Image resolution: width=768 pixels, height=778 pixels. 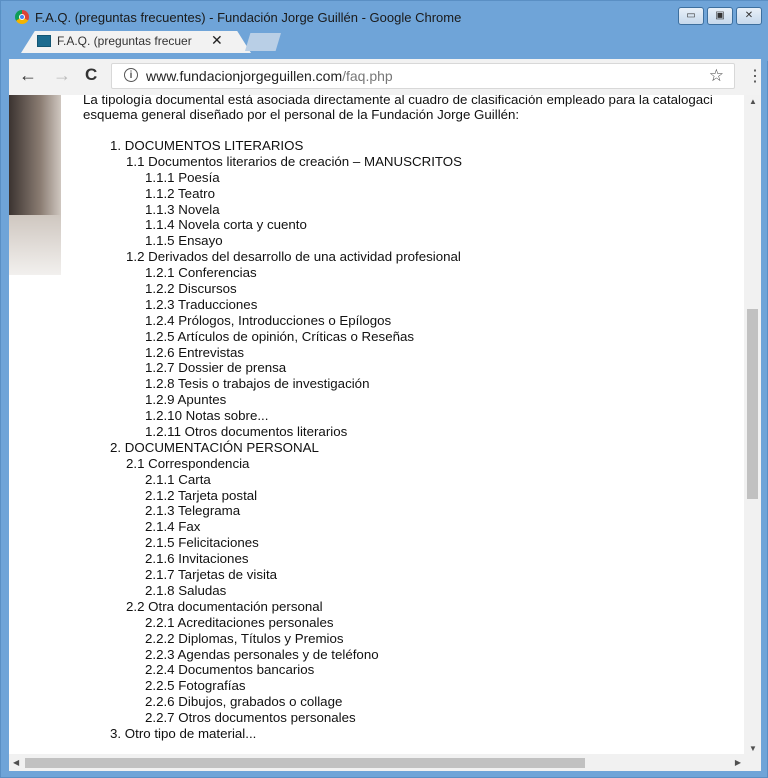 What do you see at coordinates (62, 75) in the screenshot?
I see `forward-arrow-icon: →` at bounding box center [62, 75].